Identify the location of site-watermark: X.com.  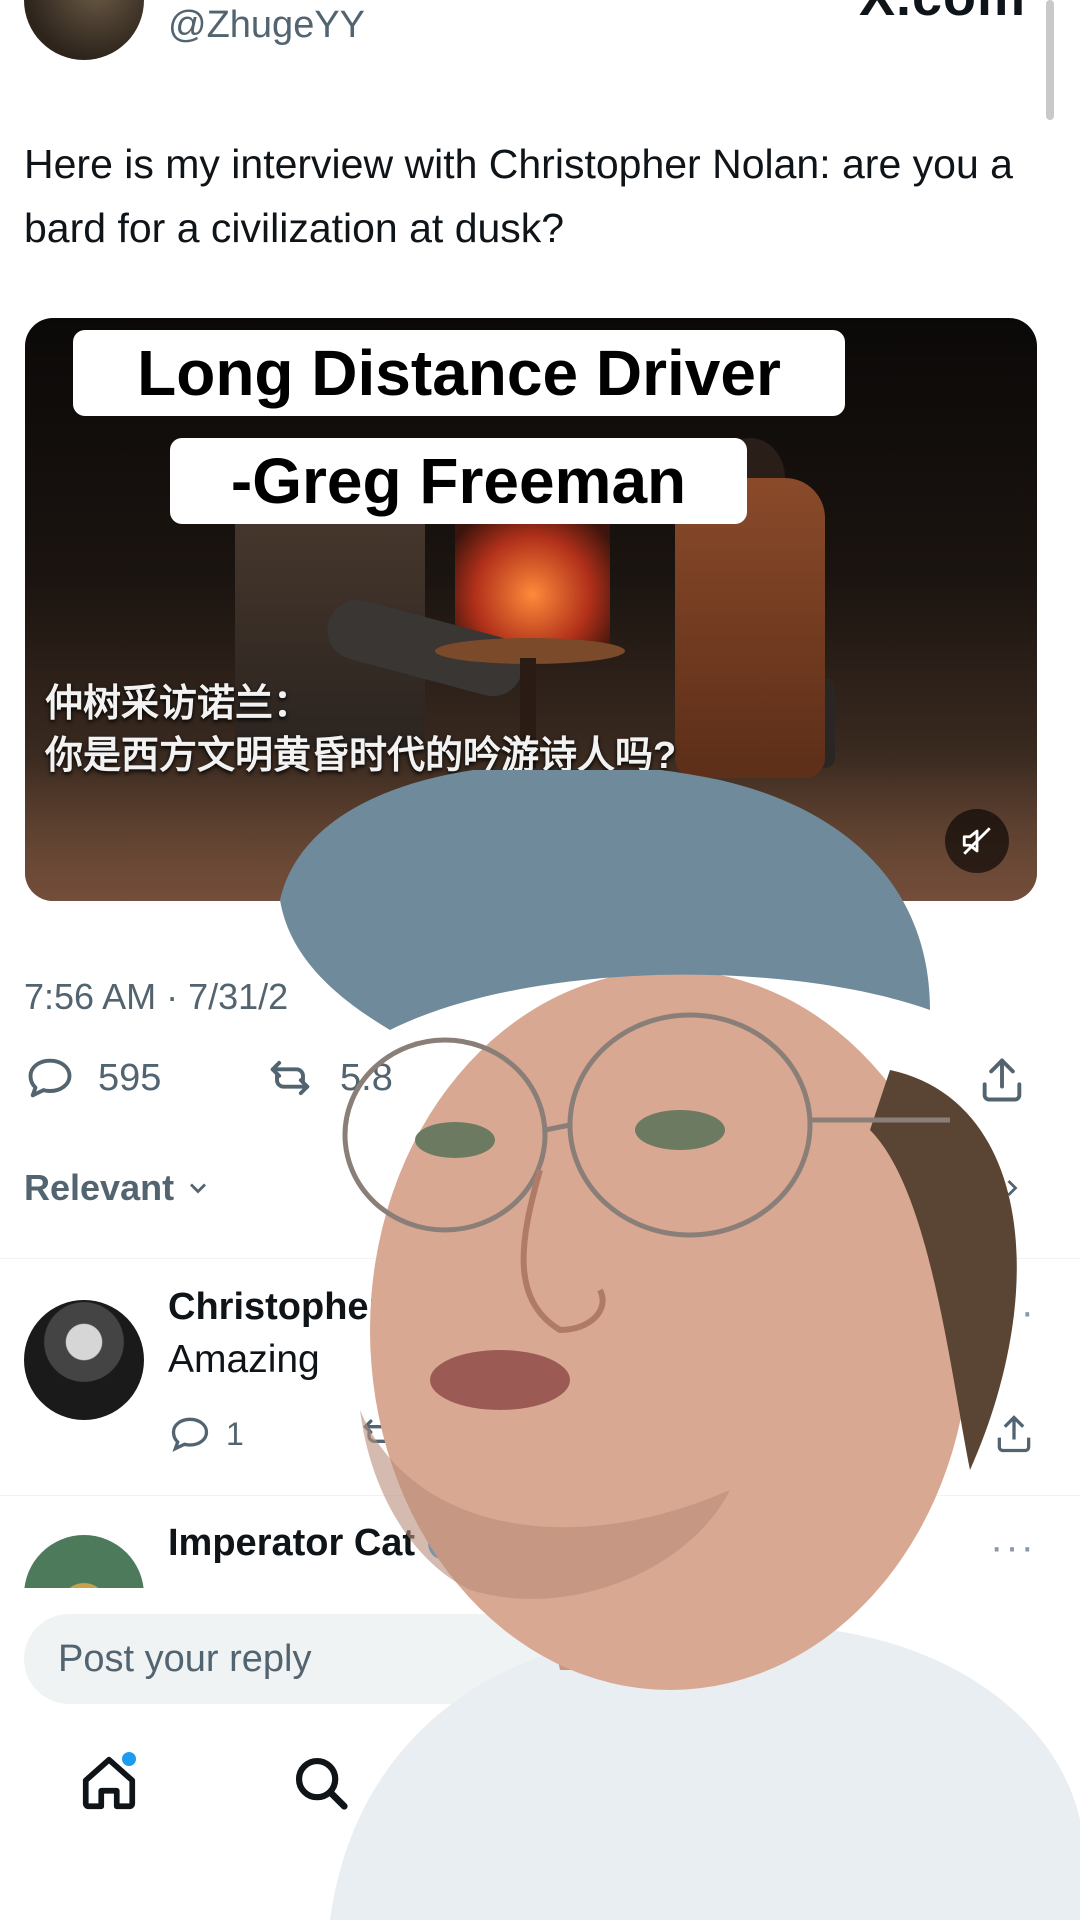
(942, 14).